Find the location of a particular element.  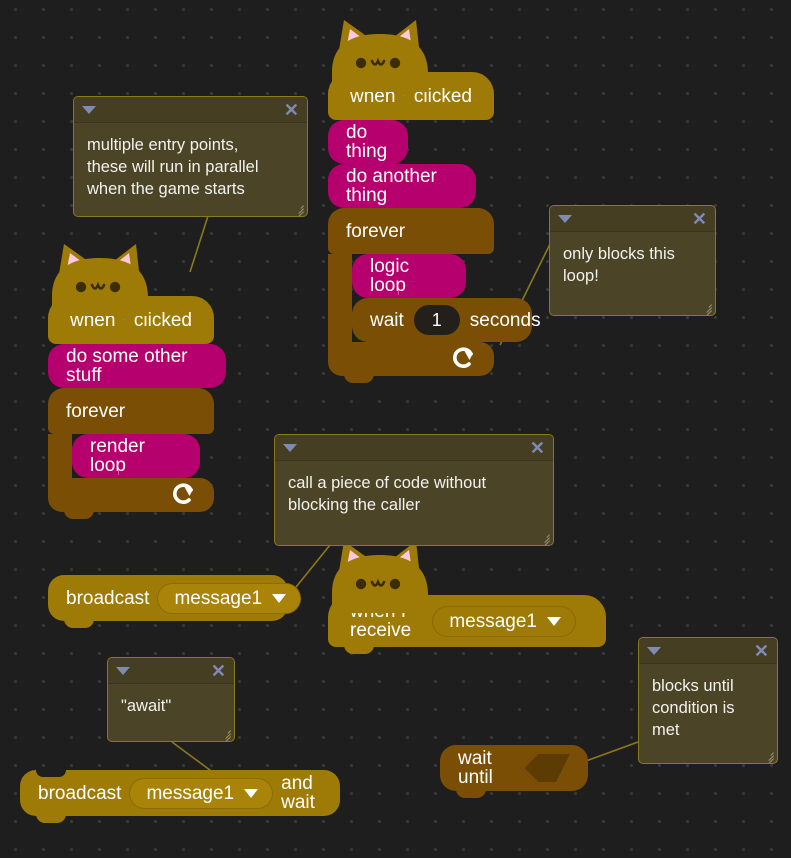

broadcast-and-wait-suffix-label: and wait is located at coordinates (298, 793).